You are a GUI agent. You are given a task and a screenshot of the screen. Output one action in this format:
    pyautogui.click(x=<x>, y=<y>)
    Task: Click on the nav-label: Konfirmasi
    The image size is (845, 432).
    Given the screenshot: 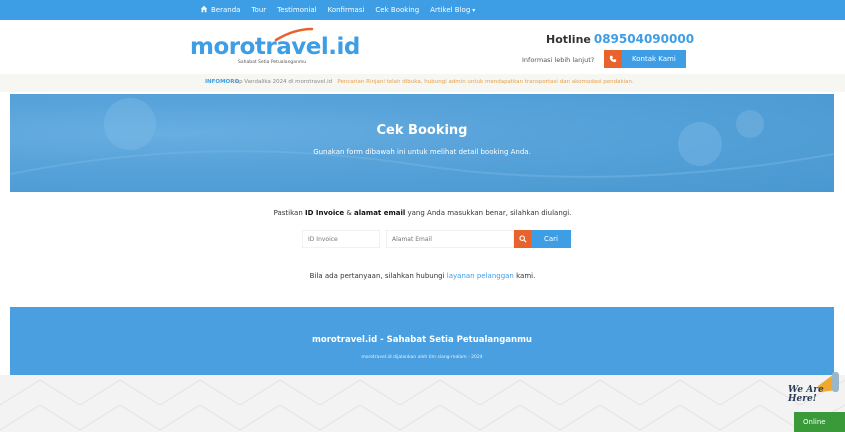 What is the action you would take?
    pyautogui.click(x=346, y=10)
    